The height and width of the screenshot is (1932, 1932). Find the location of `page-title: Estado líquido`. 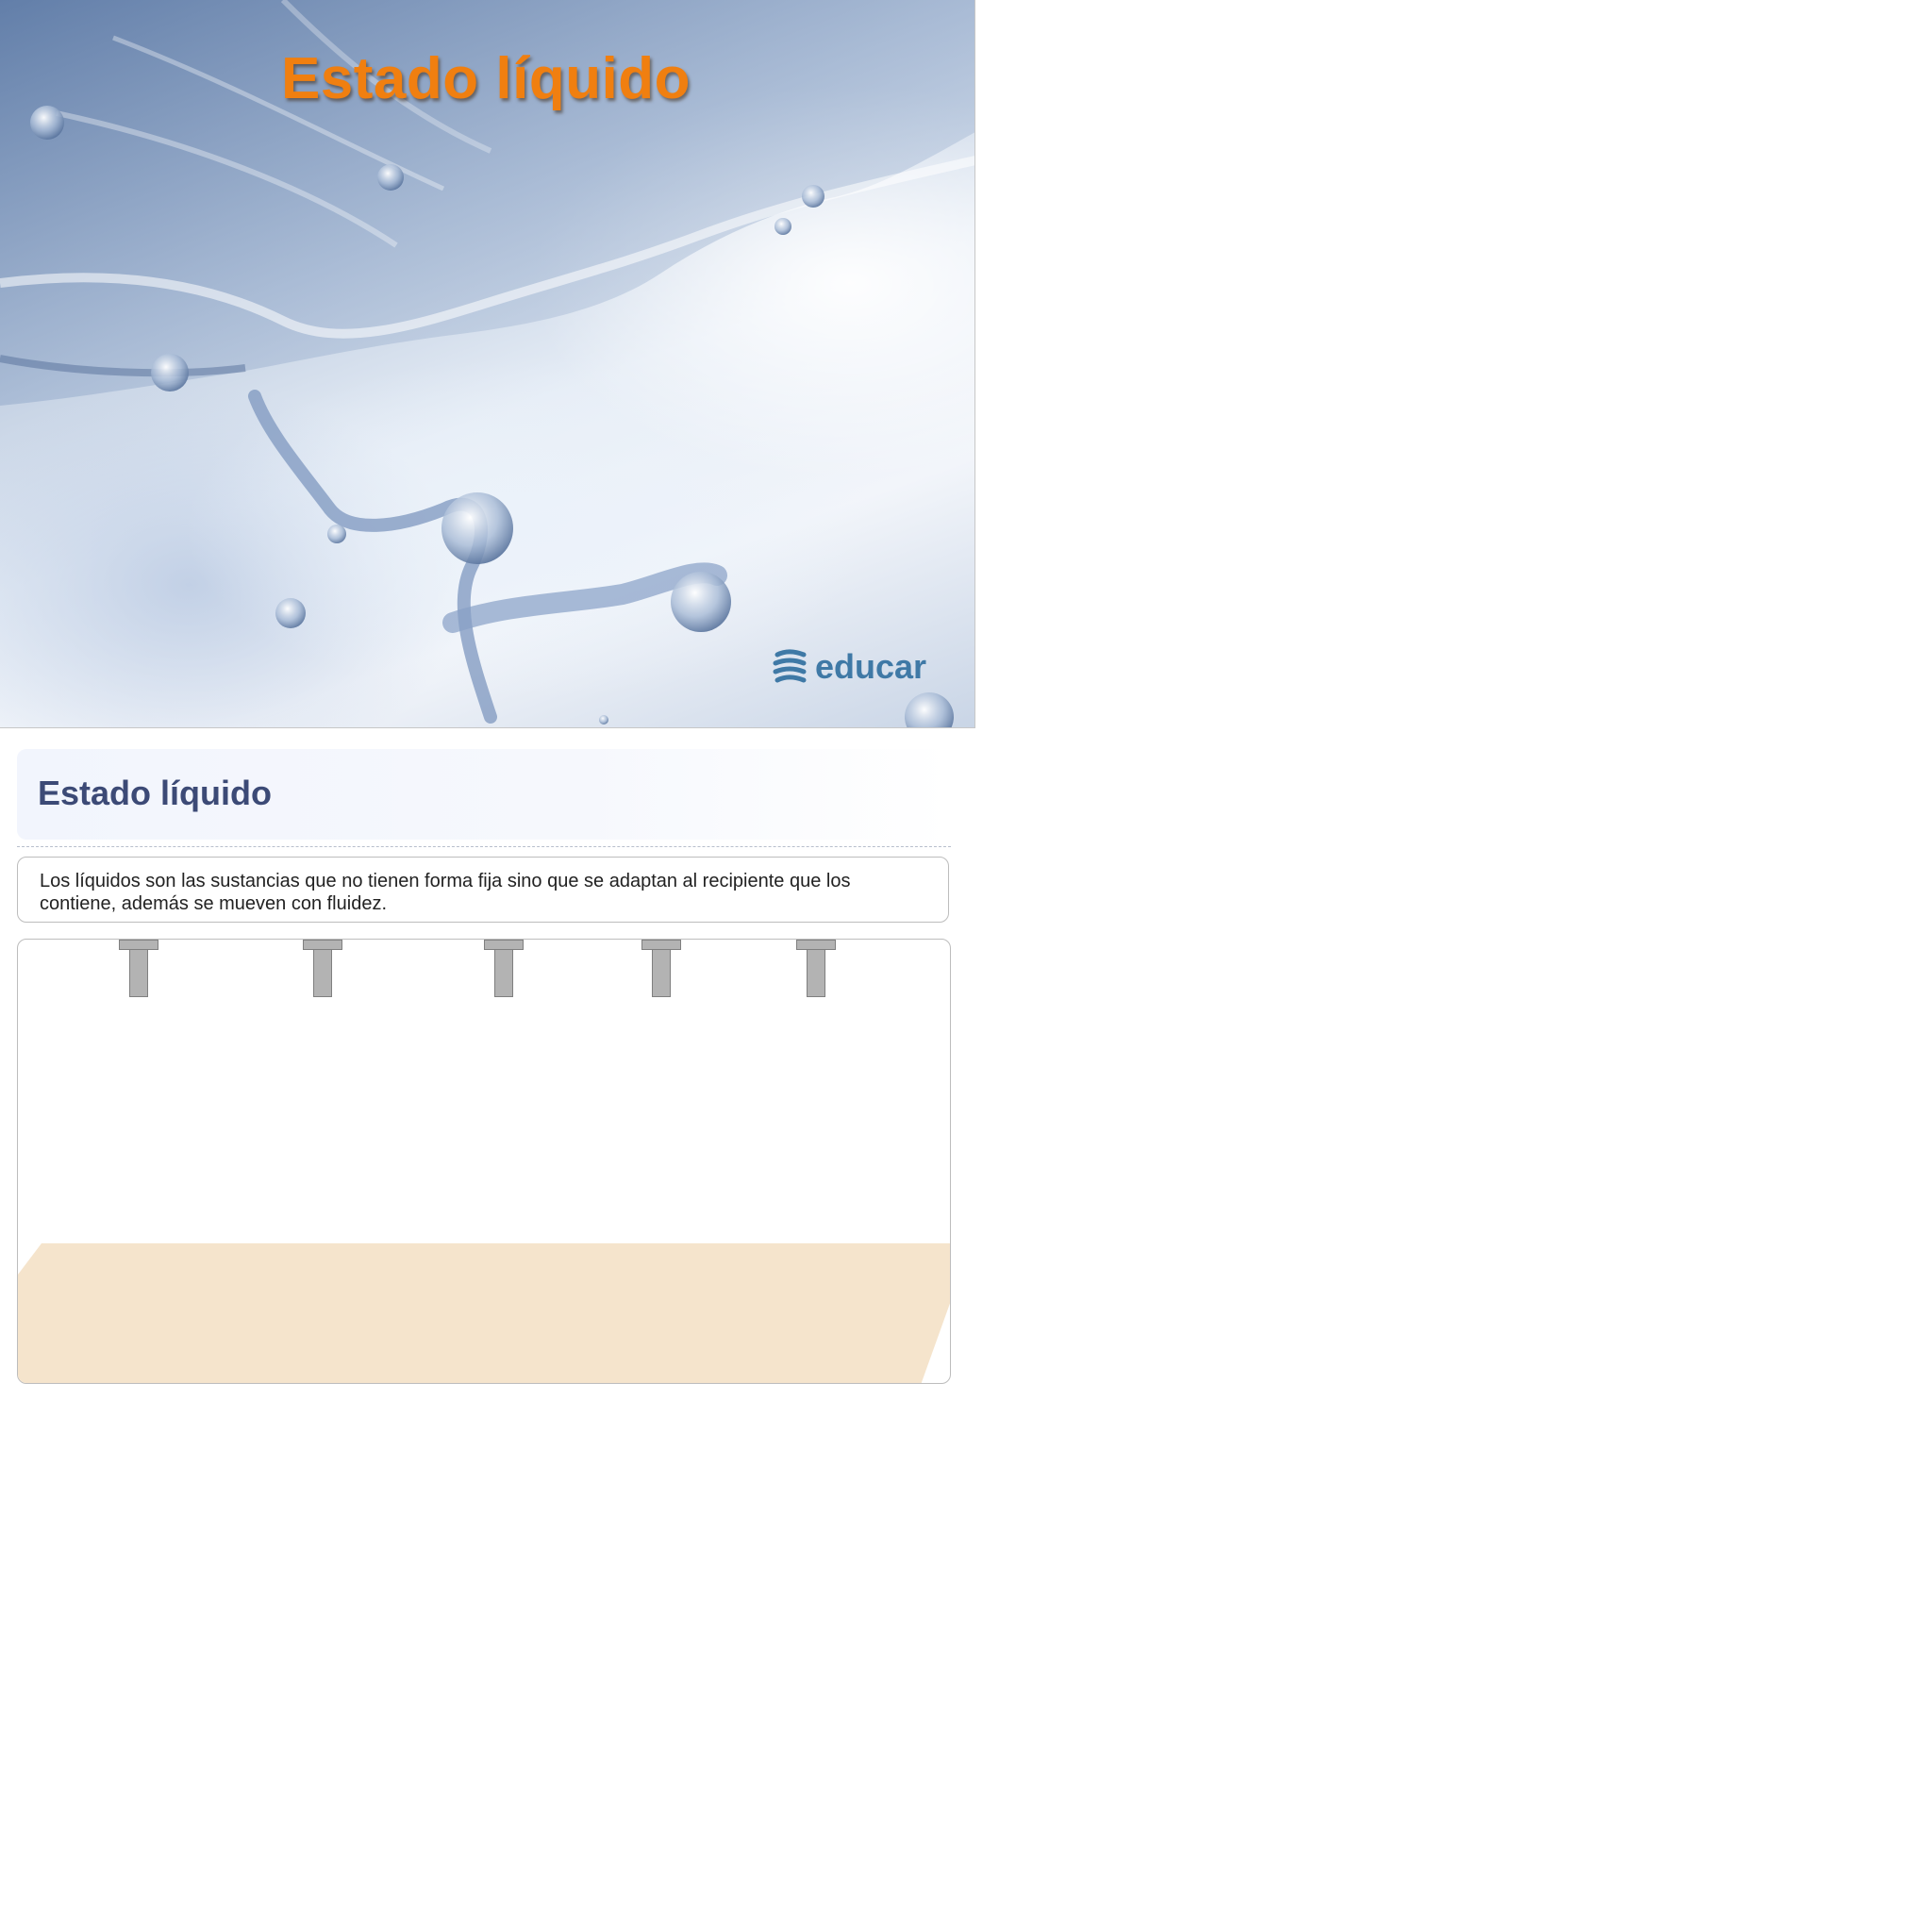

page-title: Estado líquido is located at coordinates (155, 793).